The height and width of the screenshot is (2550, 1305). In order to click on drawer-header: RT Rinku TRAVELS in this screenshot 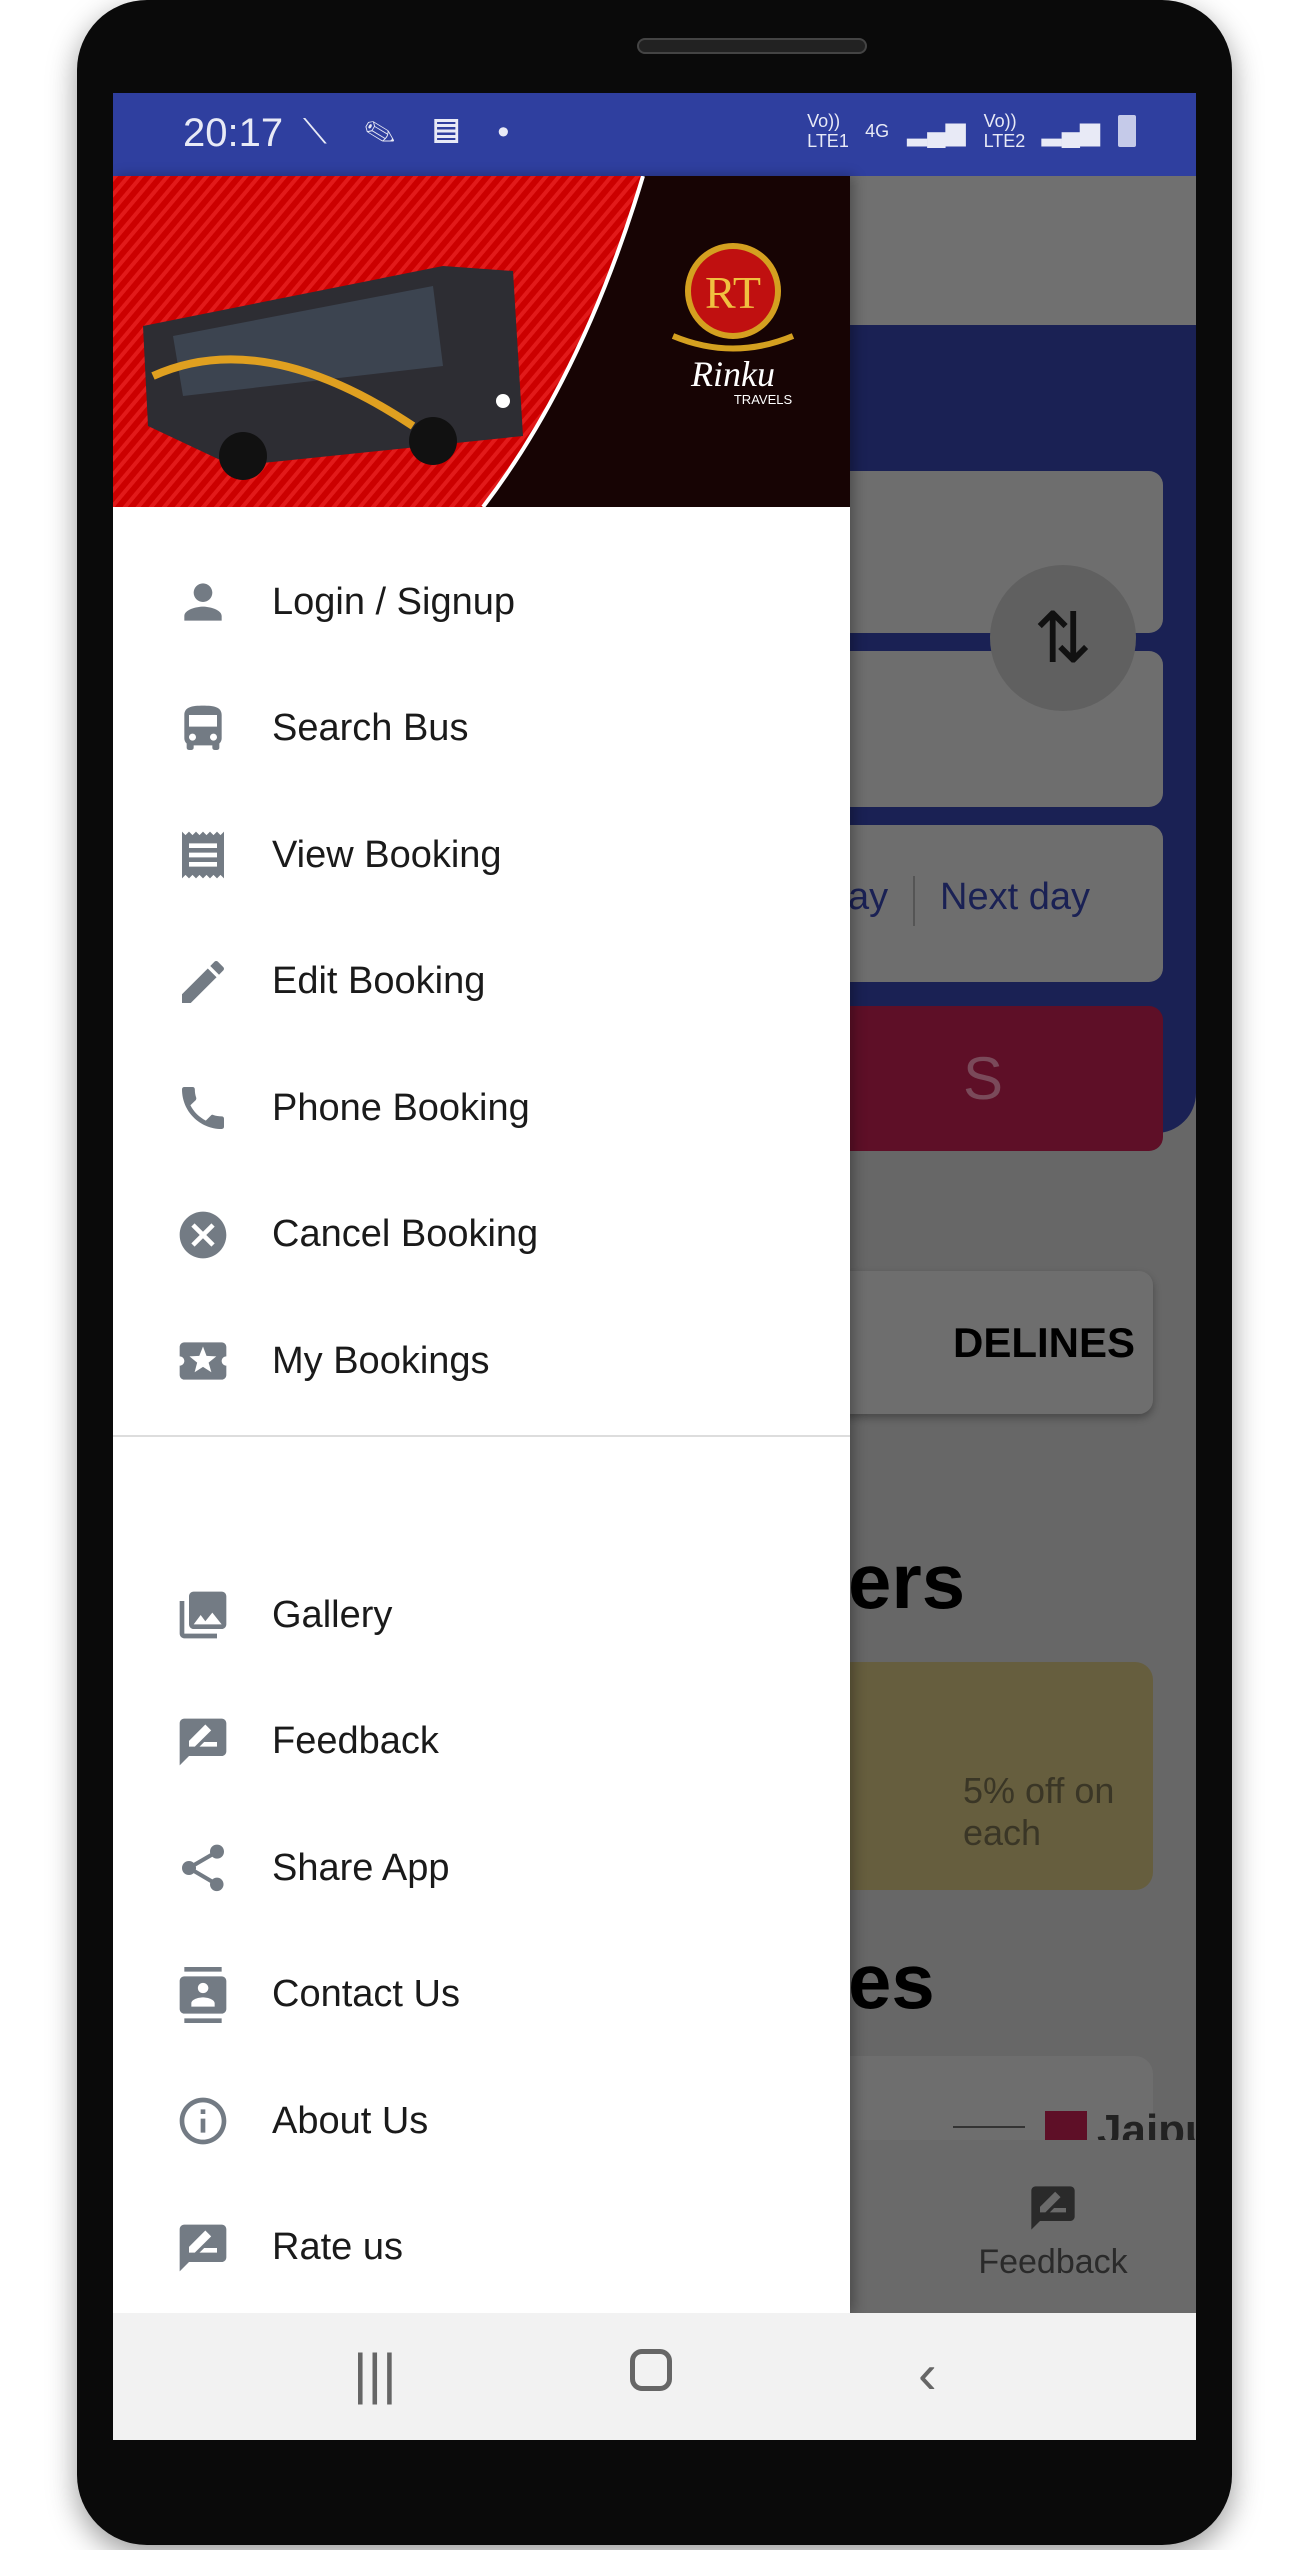, I will do `click(481, 341)`.